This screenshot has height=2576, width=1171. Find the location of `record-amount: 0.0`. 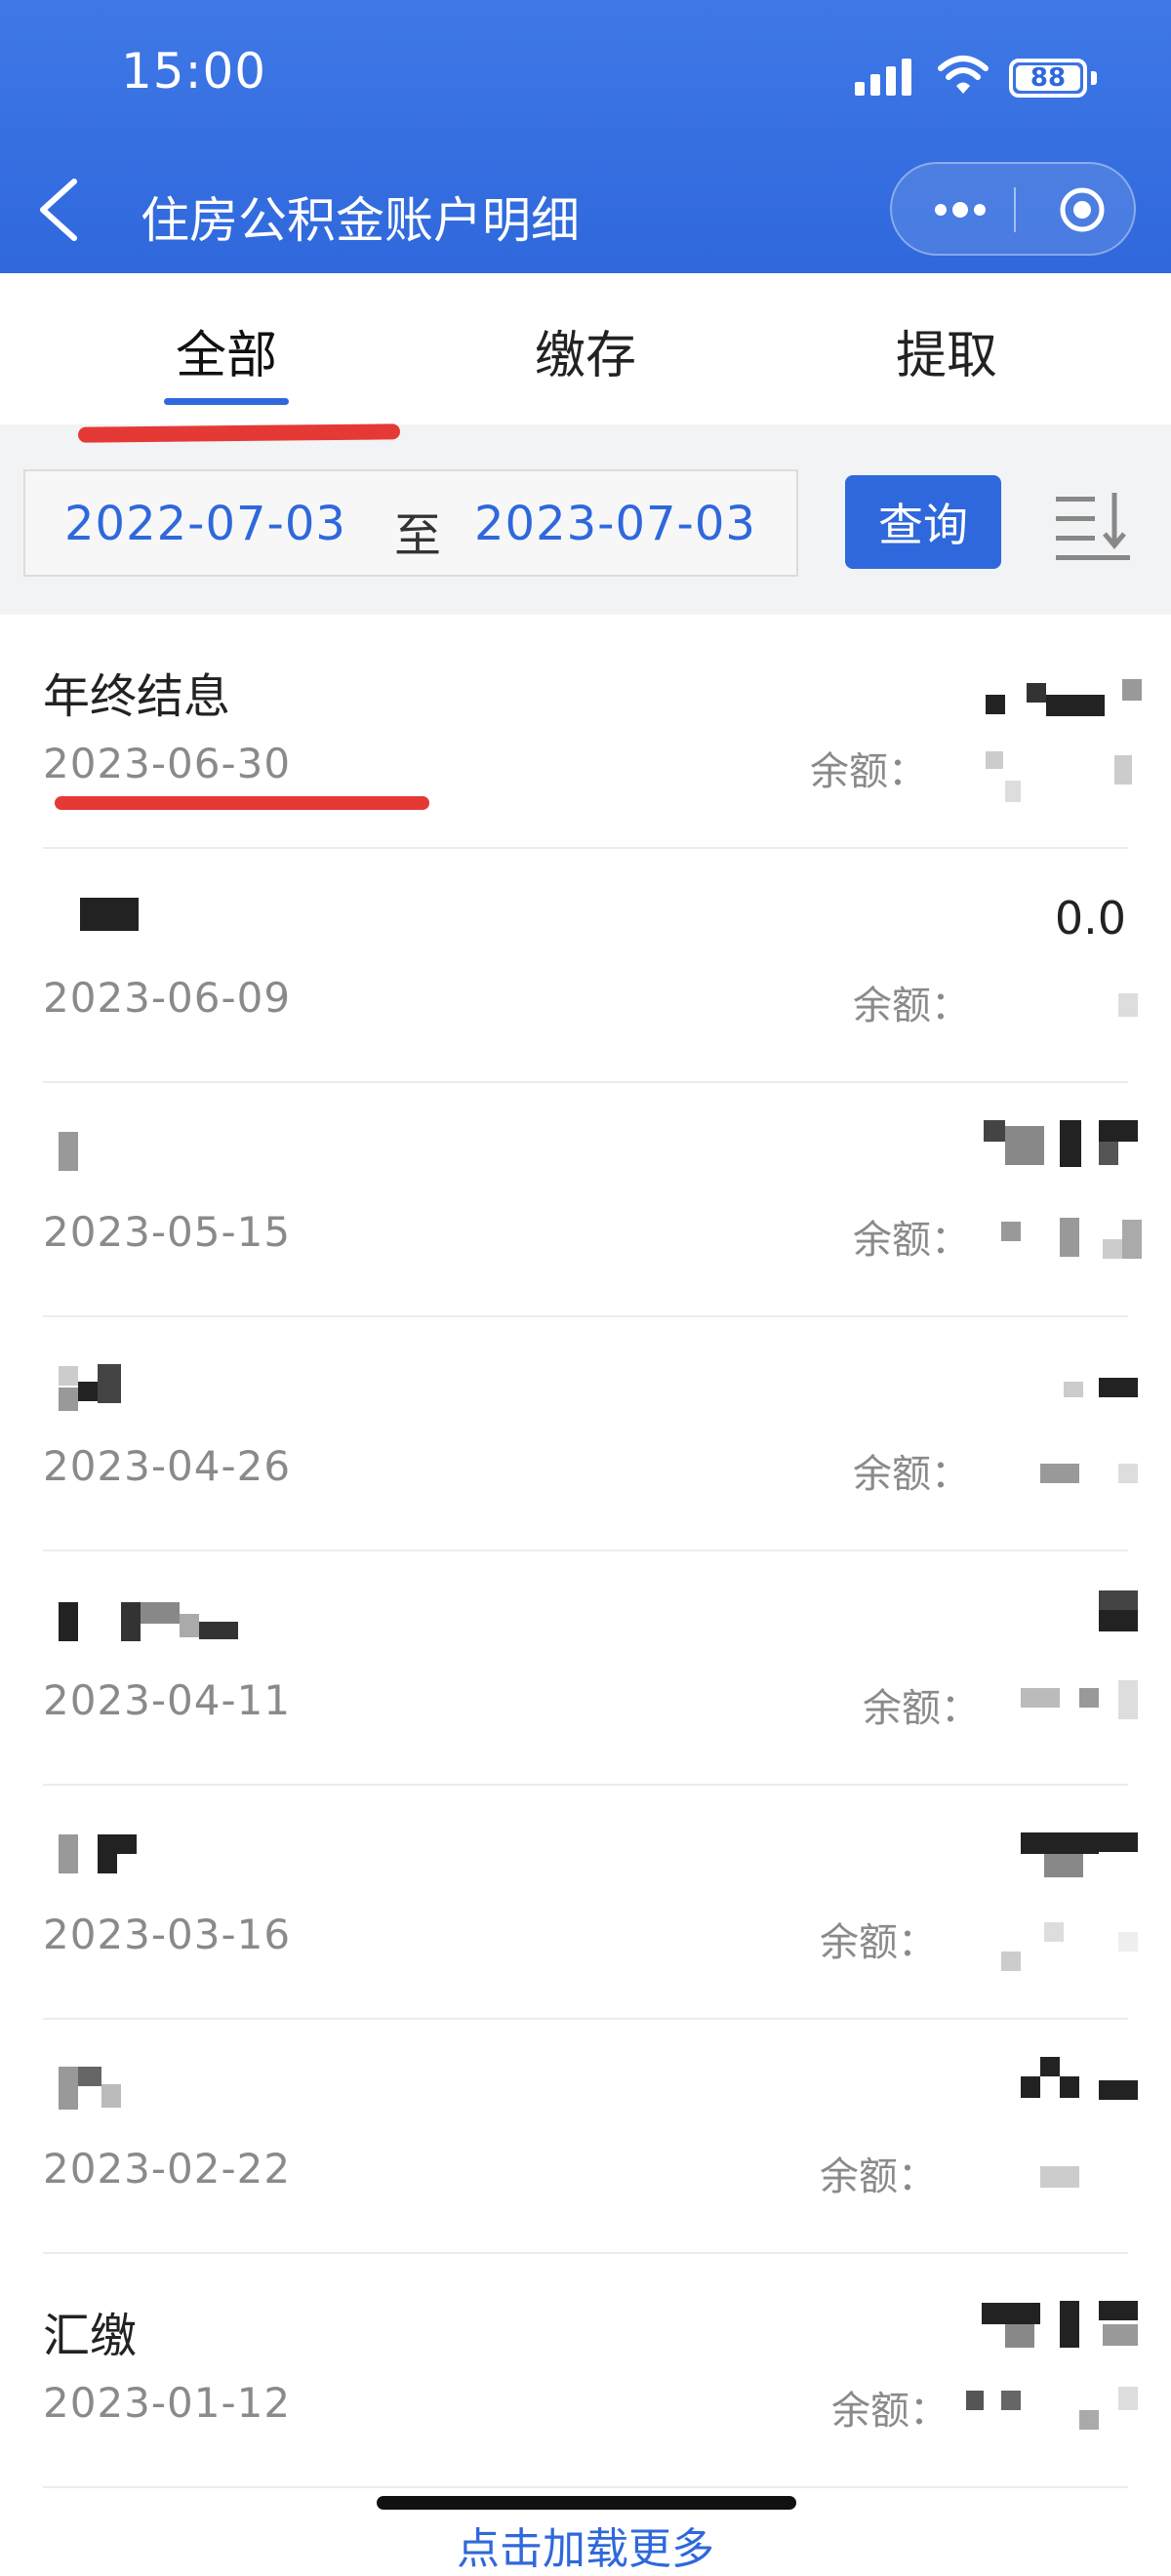

record-amount: 0.0 is located at coordinates (1090, 918).